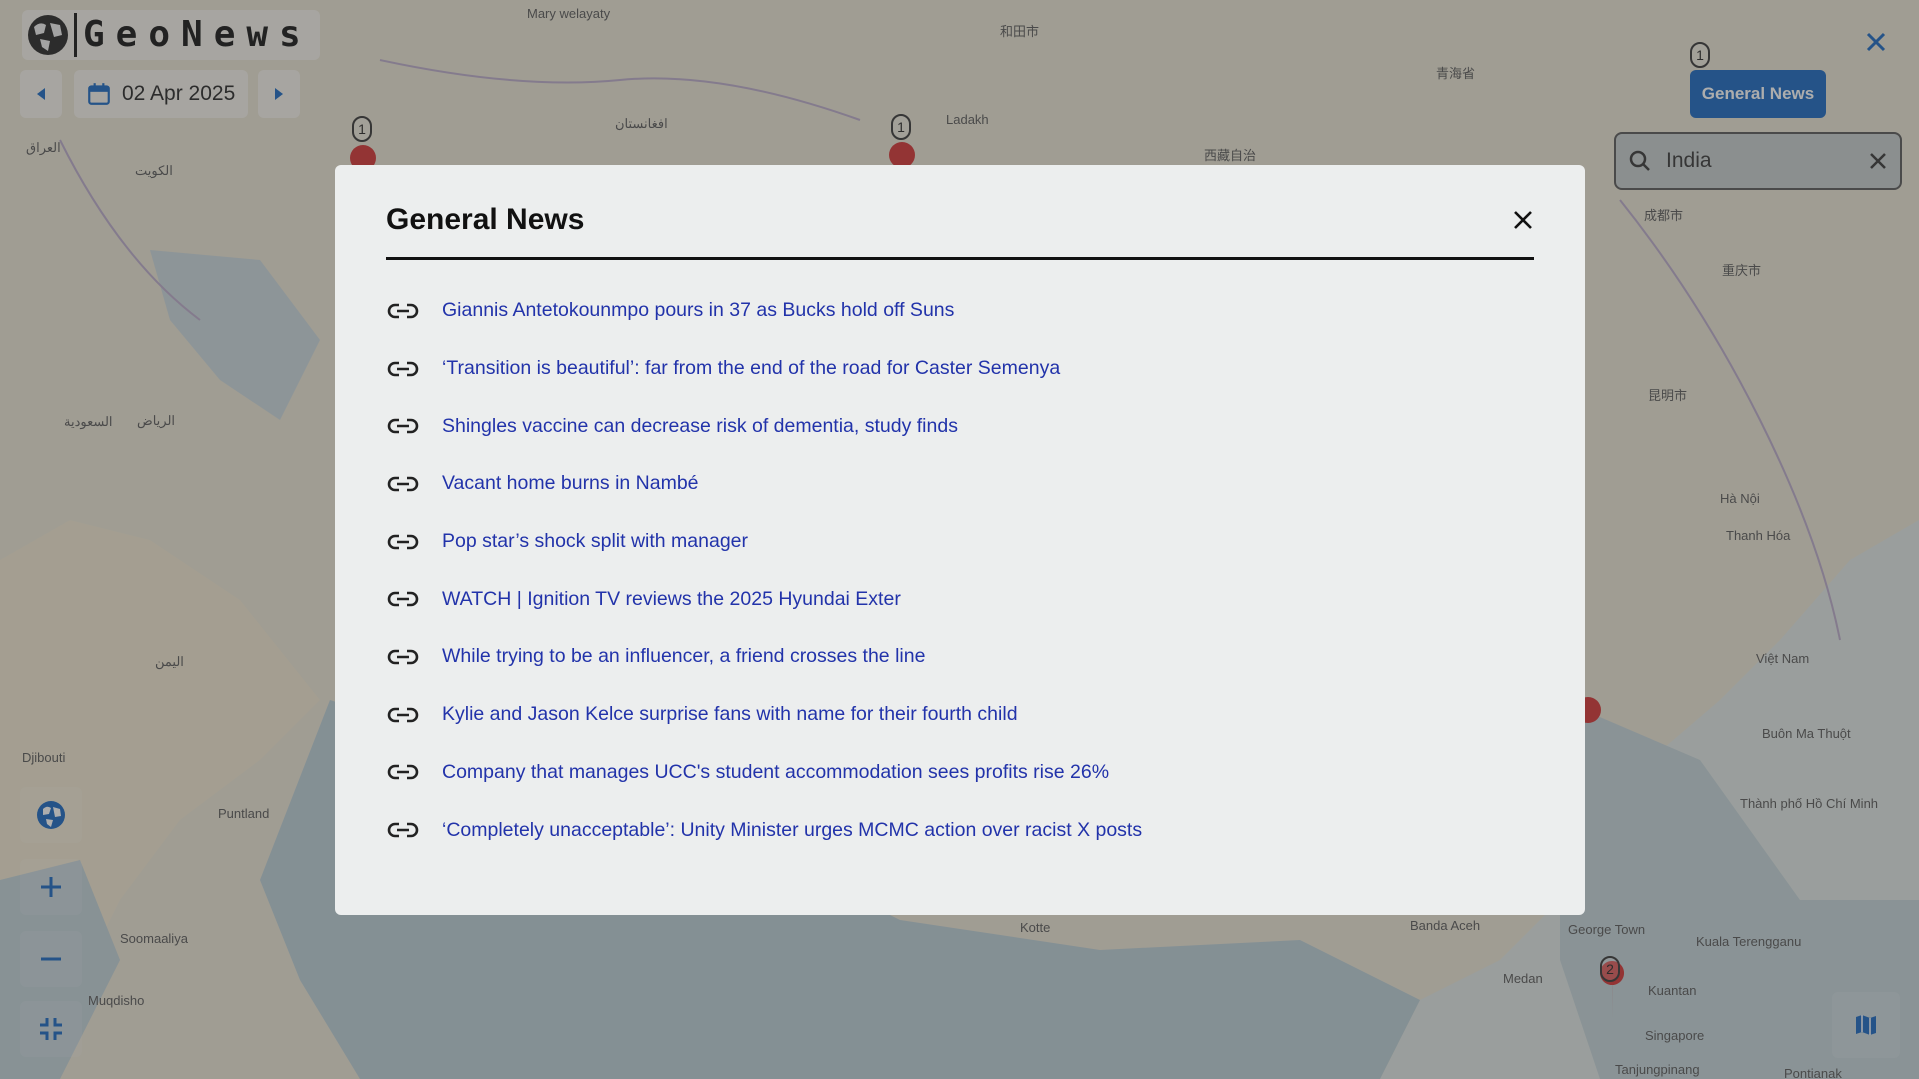 This screenshot has height=1079, width=1919. Describe the element at coordinates (485, 219) in the screenshot. I see `modal-title: General News` at that location.